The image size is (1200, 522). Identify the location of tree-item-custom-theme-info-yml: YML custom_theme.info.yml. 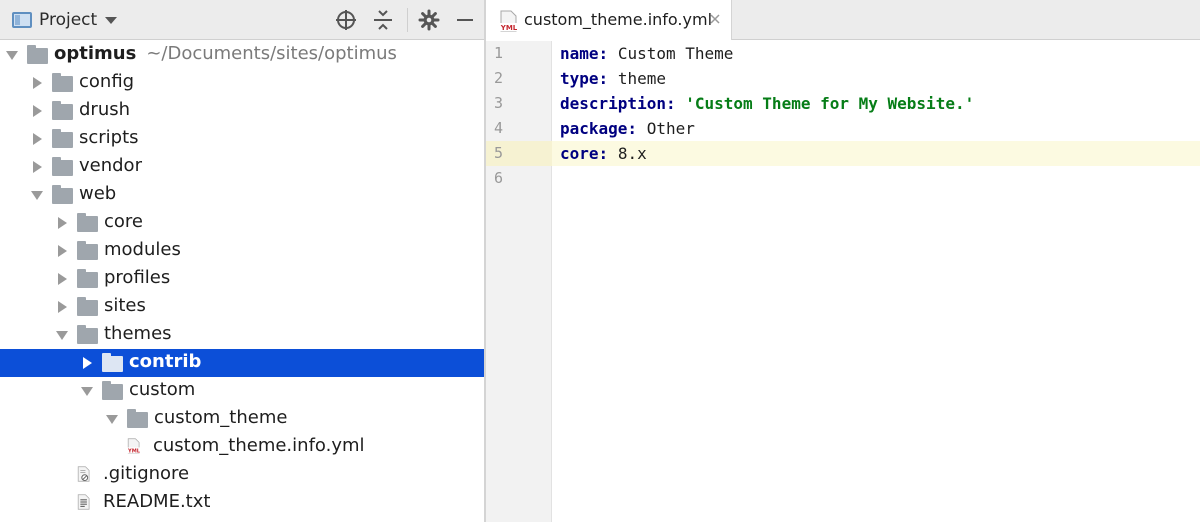
(242, 447).